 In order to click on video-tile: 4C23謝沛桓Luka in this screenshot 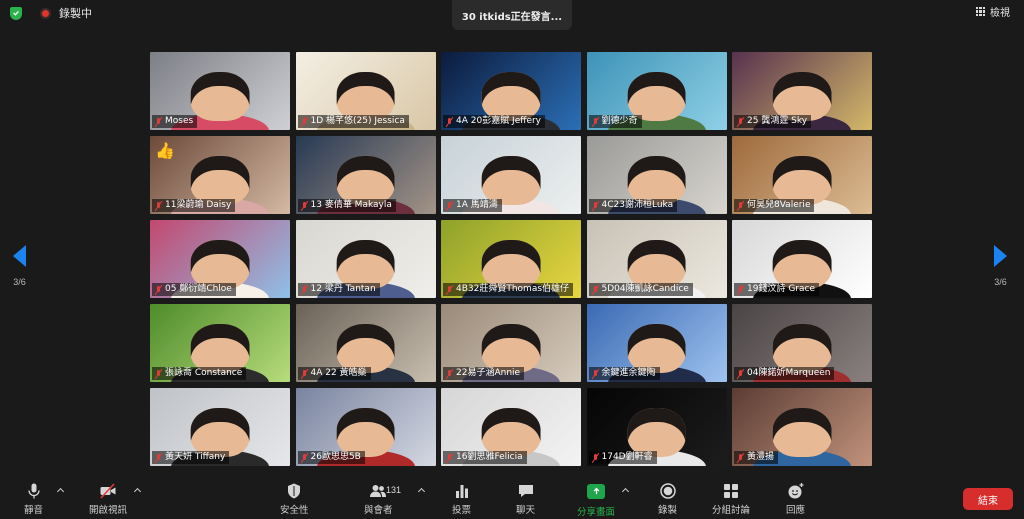, I will do `click(656, 175)`.